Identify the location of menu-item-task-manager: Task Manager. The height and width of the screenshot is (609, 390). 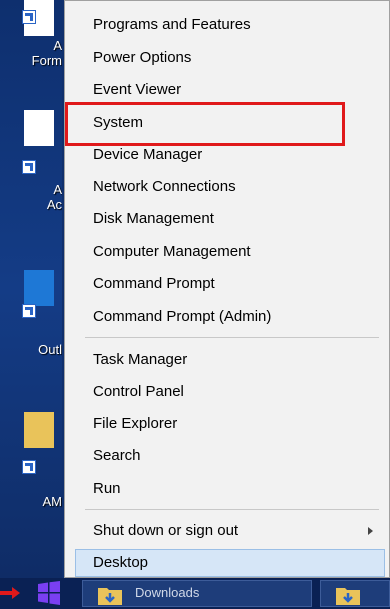
(140, 360).